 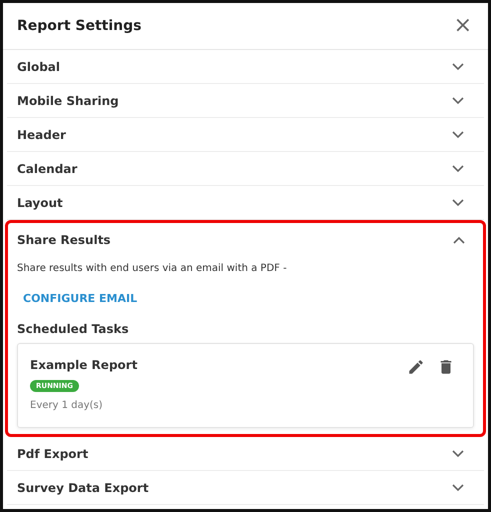 What do you see at coordinates (245, 169) in the screenshot?
I see `section-header: Calendar` at bounding box center [245, 169].